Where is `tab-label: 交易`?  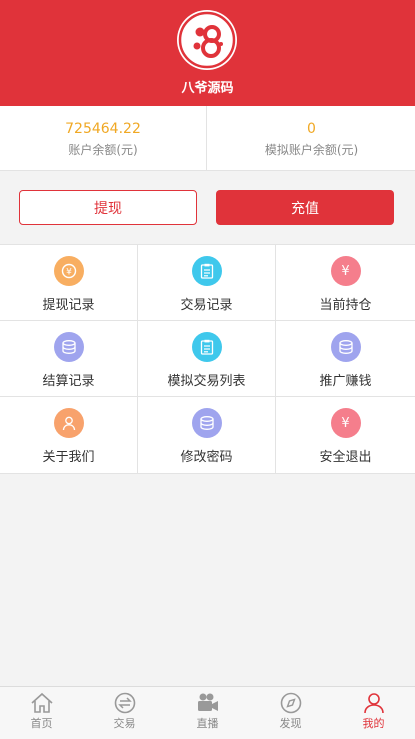 tab-label: 交易 is located at coordinates (124, 723).